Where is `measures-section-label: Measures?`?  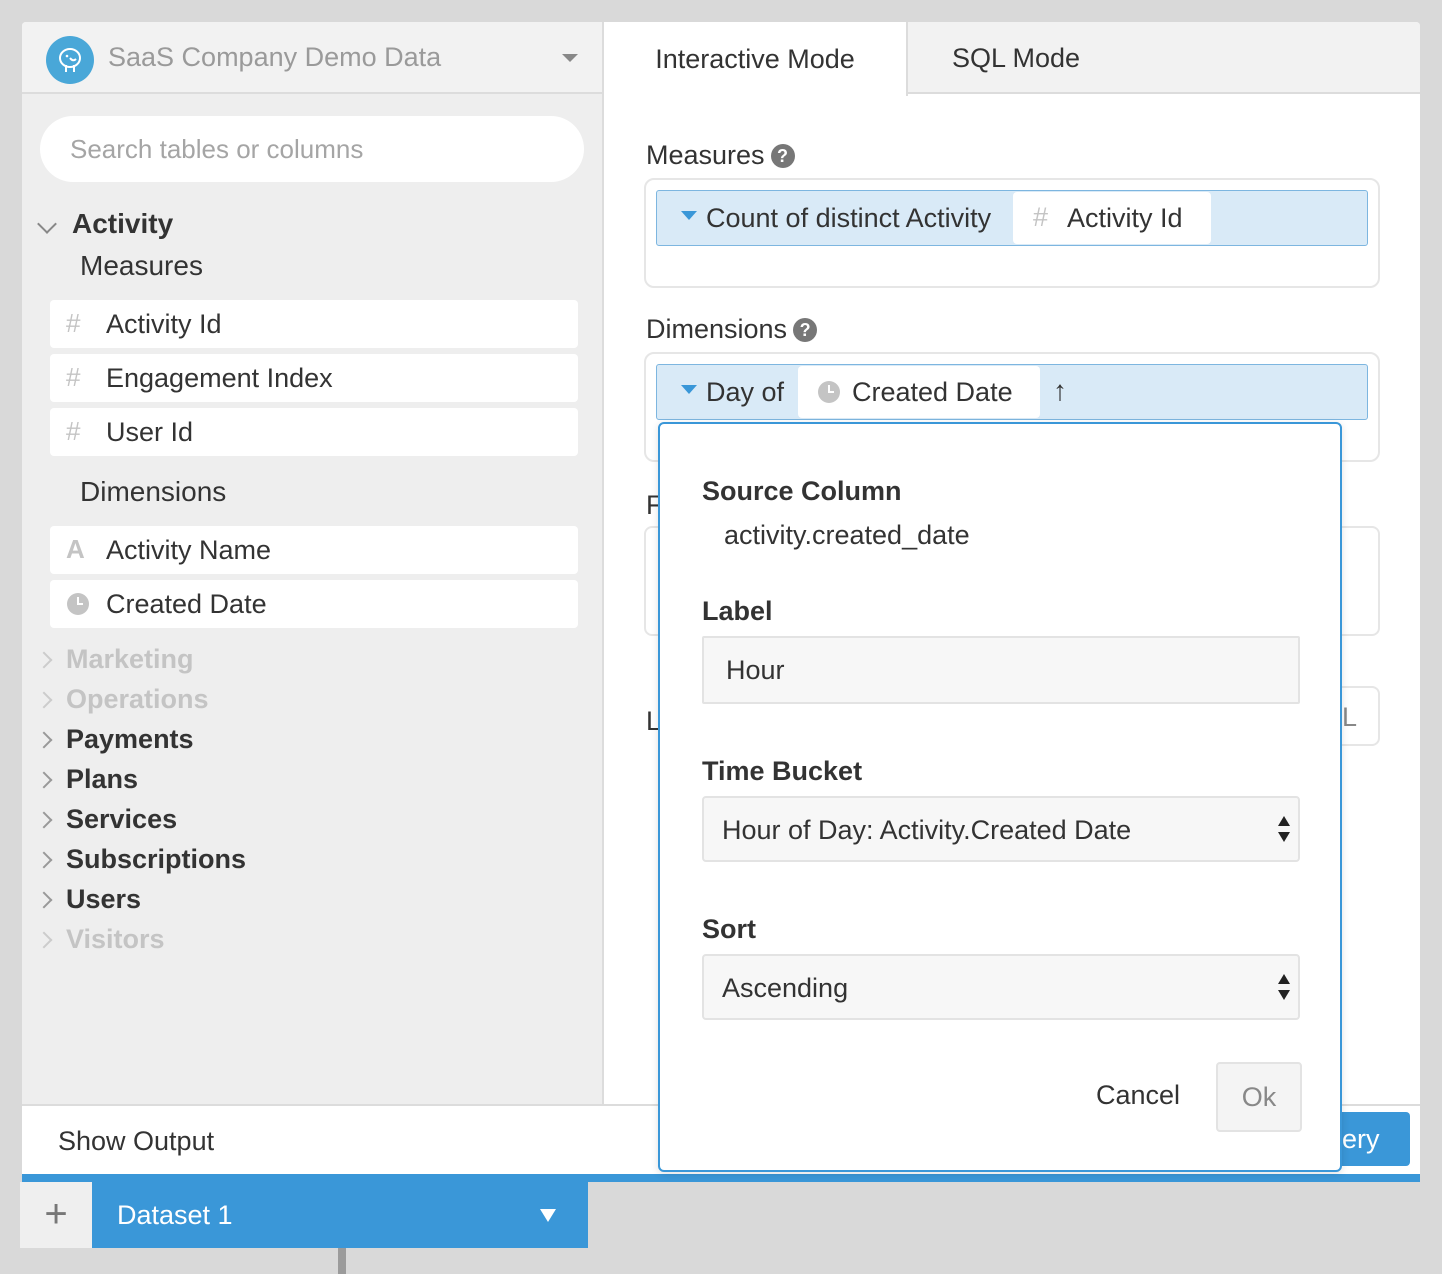 measures-section-label: Measures? is located at coordinates (720, 155).